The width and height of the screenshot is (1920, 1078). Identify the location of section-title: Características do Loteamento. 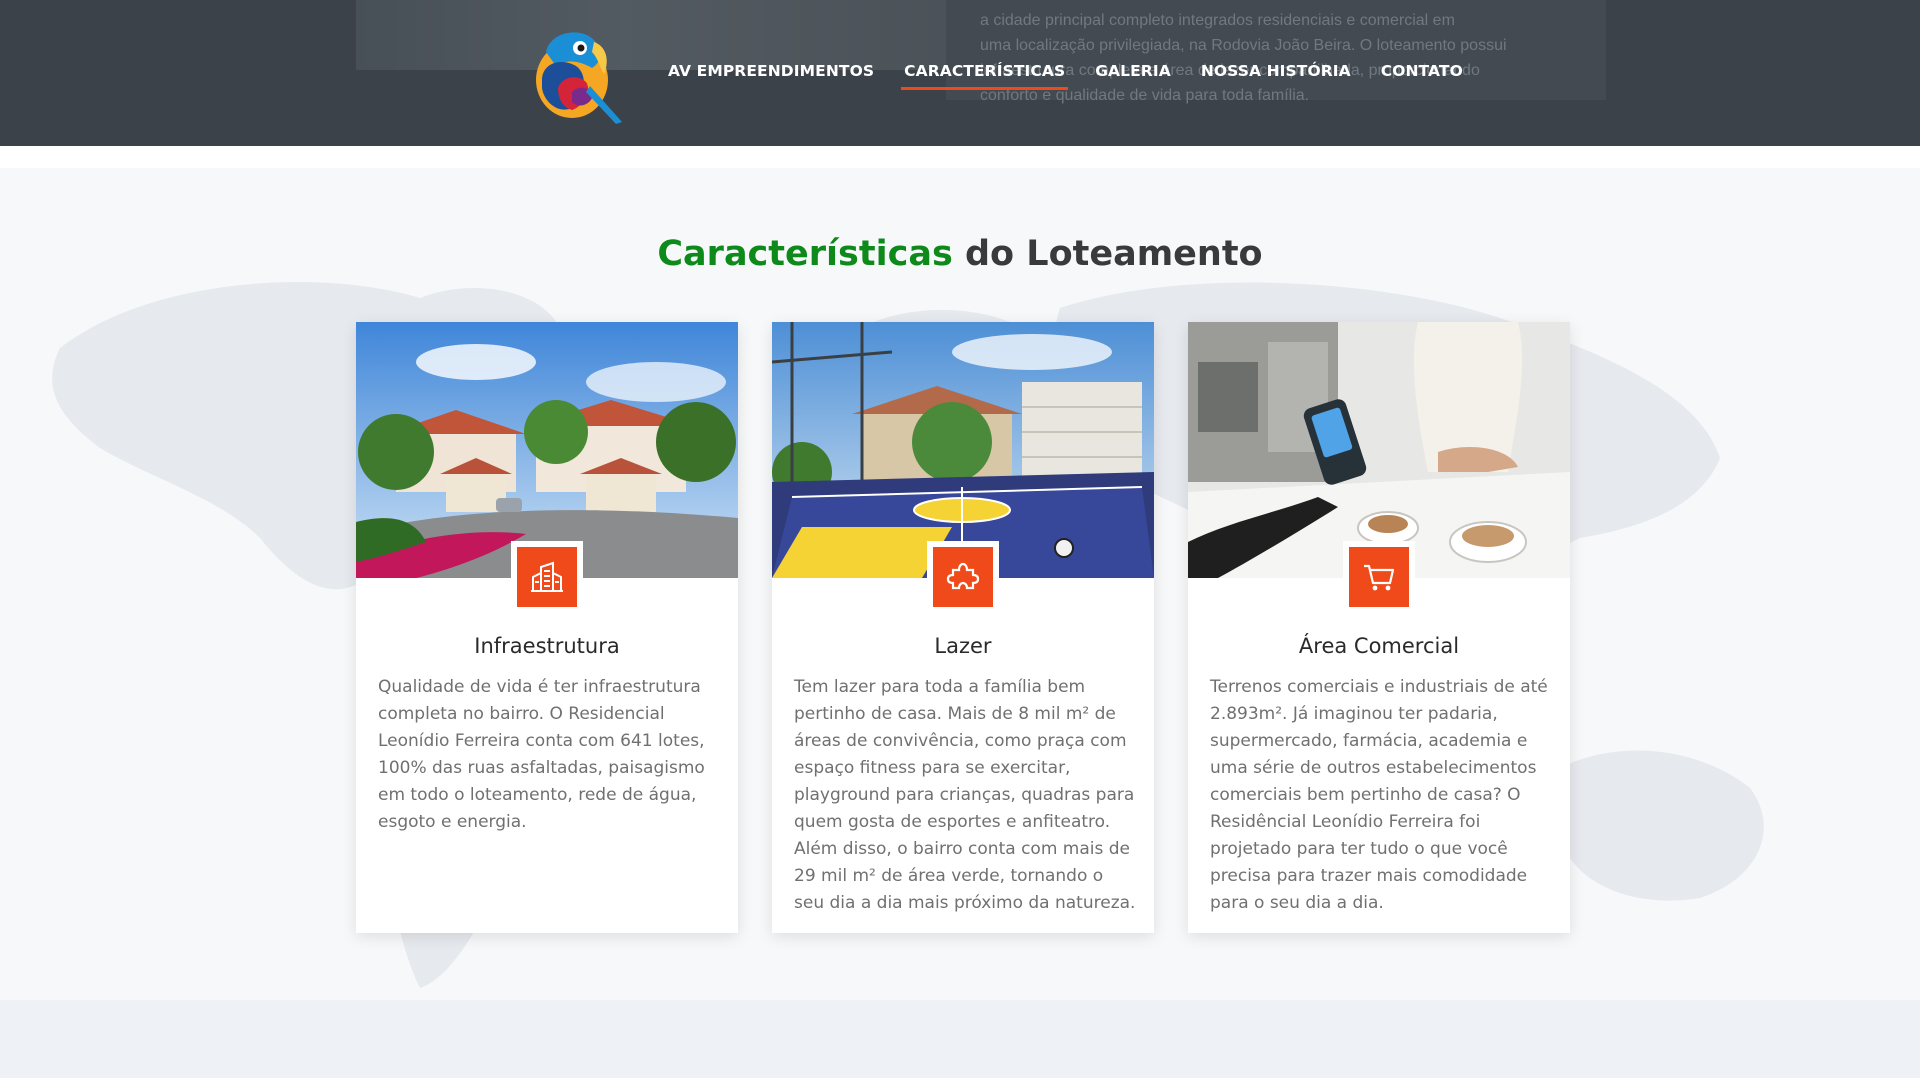
(960, 254).